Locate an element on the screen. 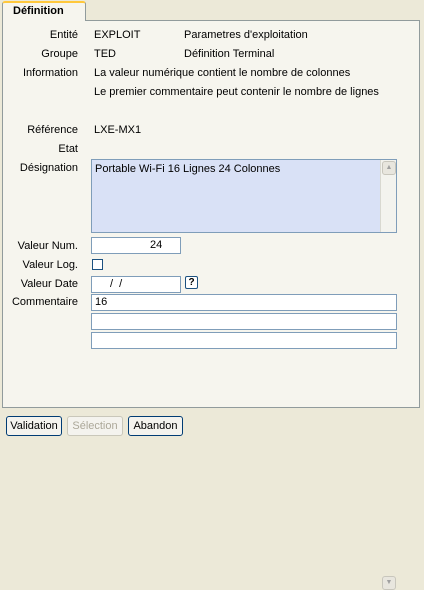 This screenshot has height=590, width=424. validation-button: Validation is located at coordinates (34, 426).